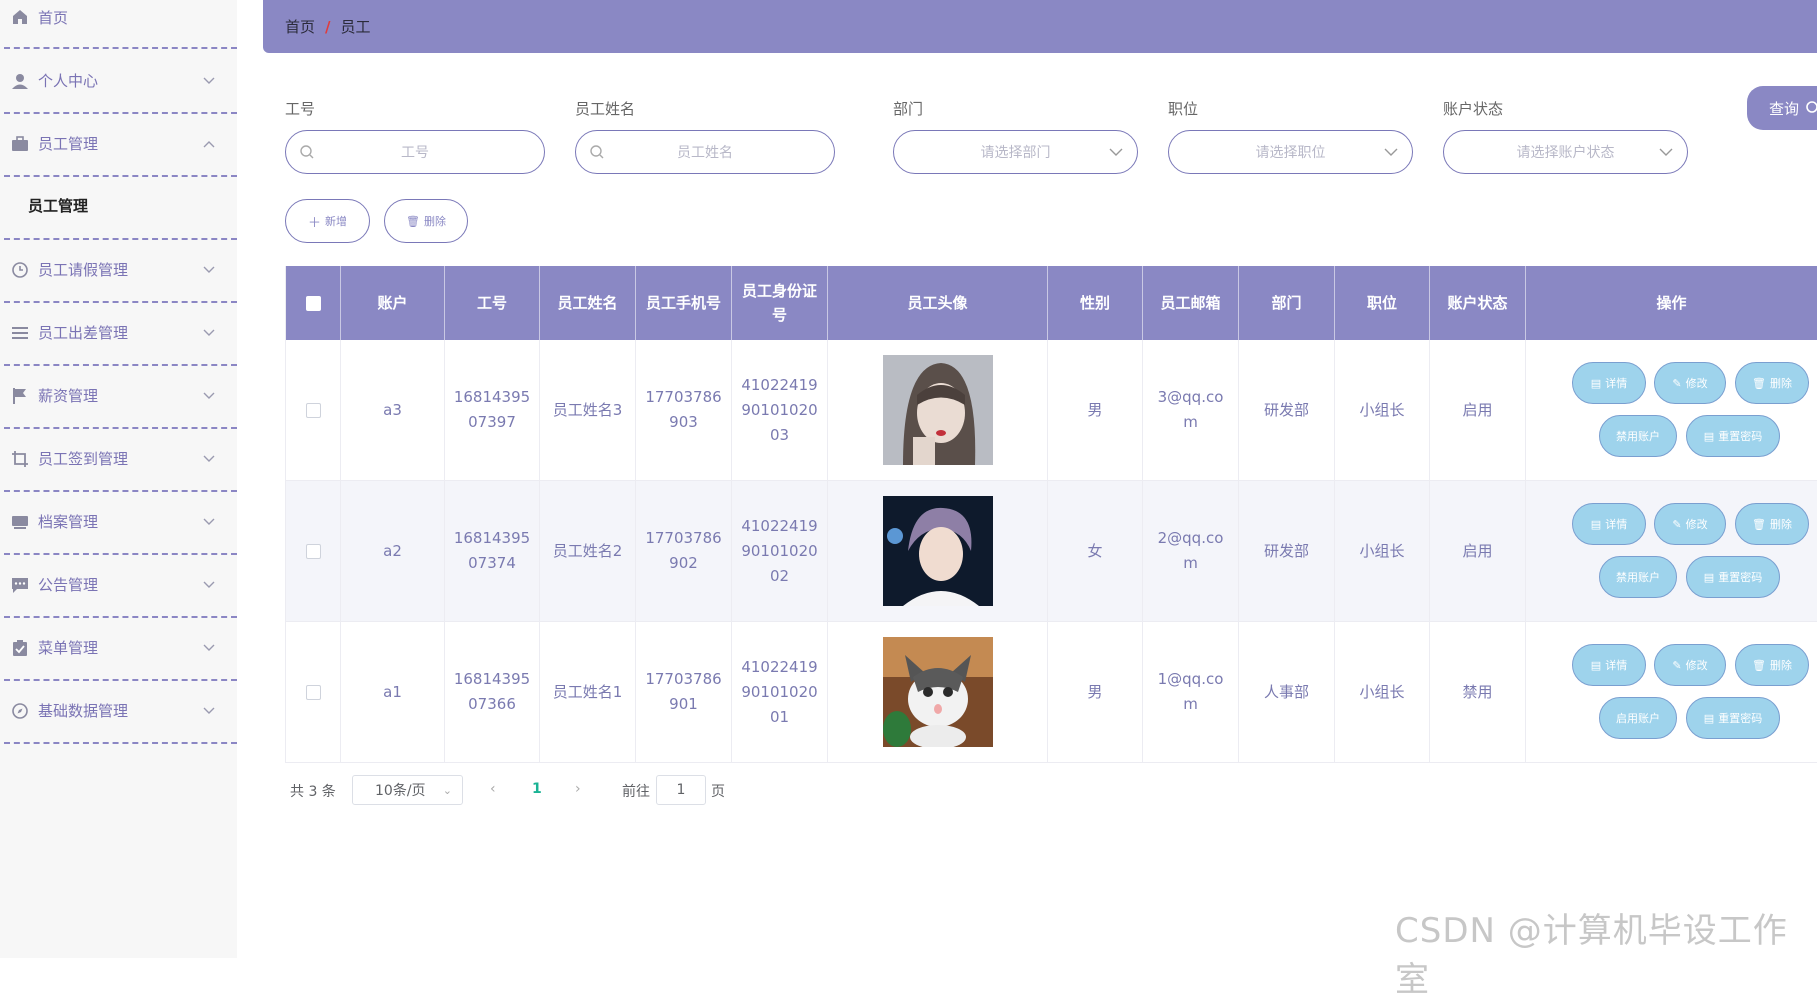 This screenshot has width=1817, height=1001. What do you see at coordinates (20, 585) in the screenshot?
I see `chat-icon` at bounding box center [20, 585].